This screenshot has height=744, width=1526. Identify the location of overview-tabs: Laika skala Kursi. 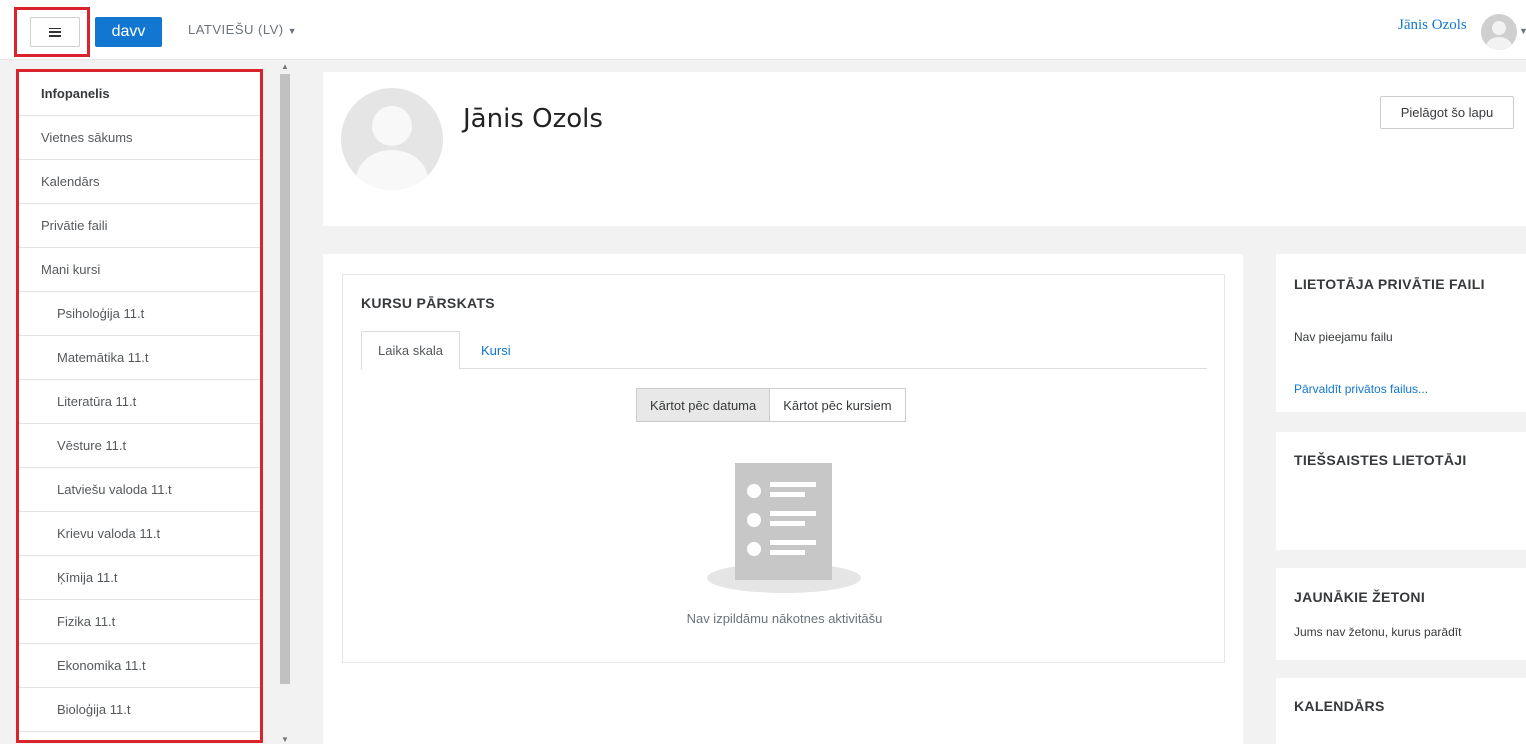
(784, 350).